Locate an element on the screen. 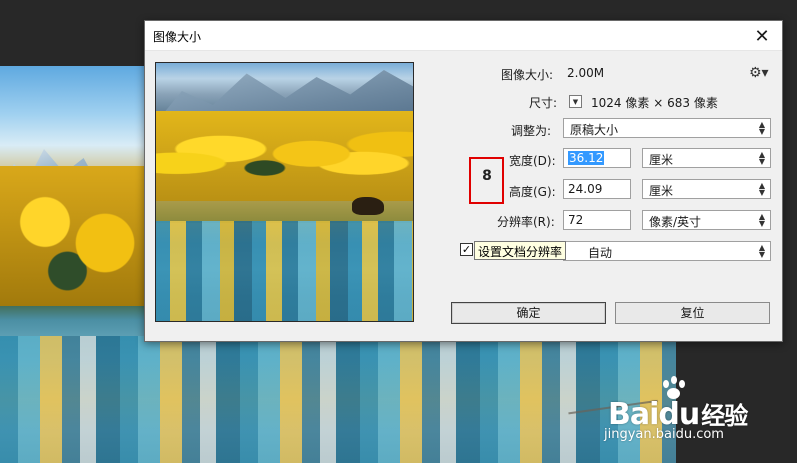  canvas-trees is located at coordinates (75, 236).